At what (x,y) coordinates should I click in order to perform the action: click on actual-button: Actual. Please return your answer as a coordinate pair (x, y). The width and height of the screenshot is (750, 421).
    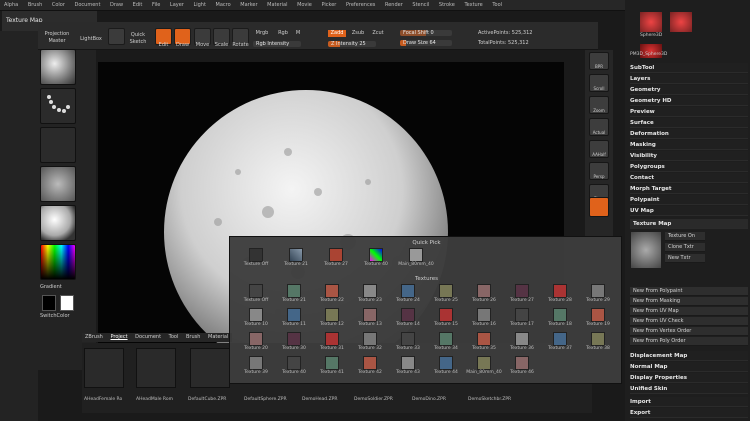
    Looking at the image, I should click on (599, 127).